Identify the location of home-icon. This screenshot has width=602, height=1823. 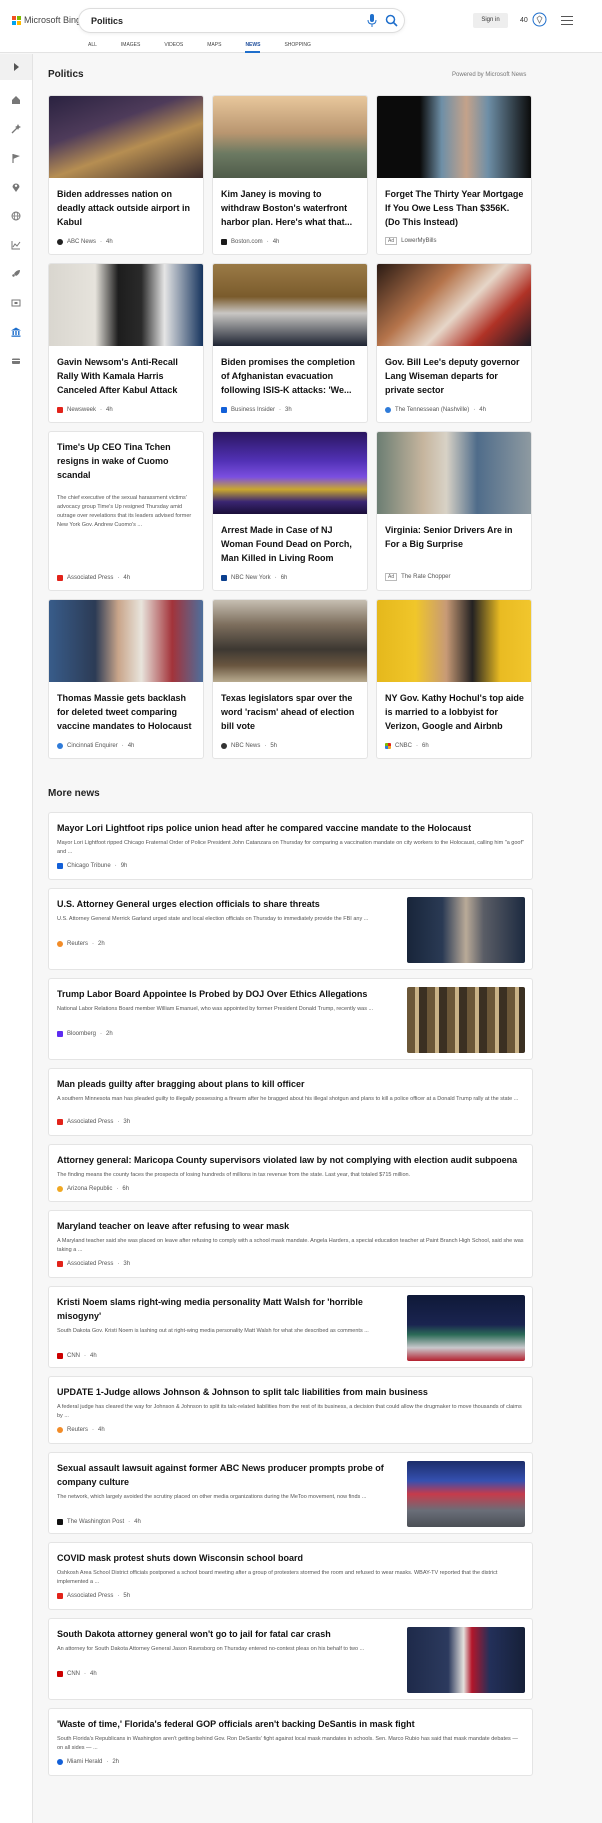
(16, 100).